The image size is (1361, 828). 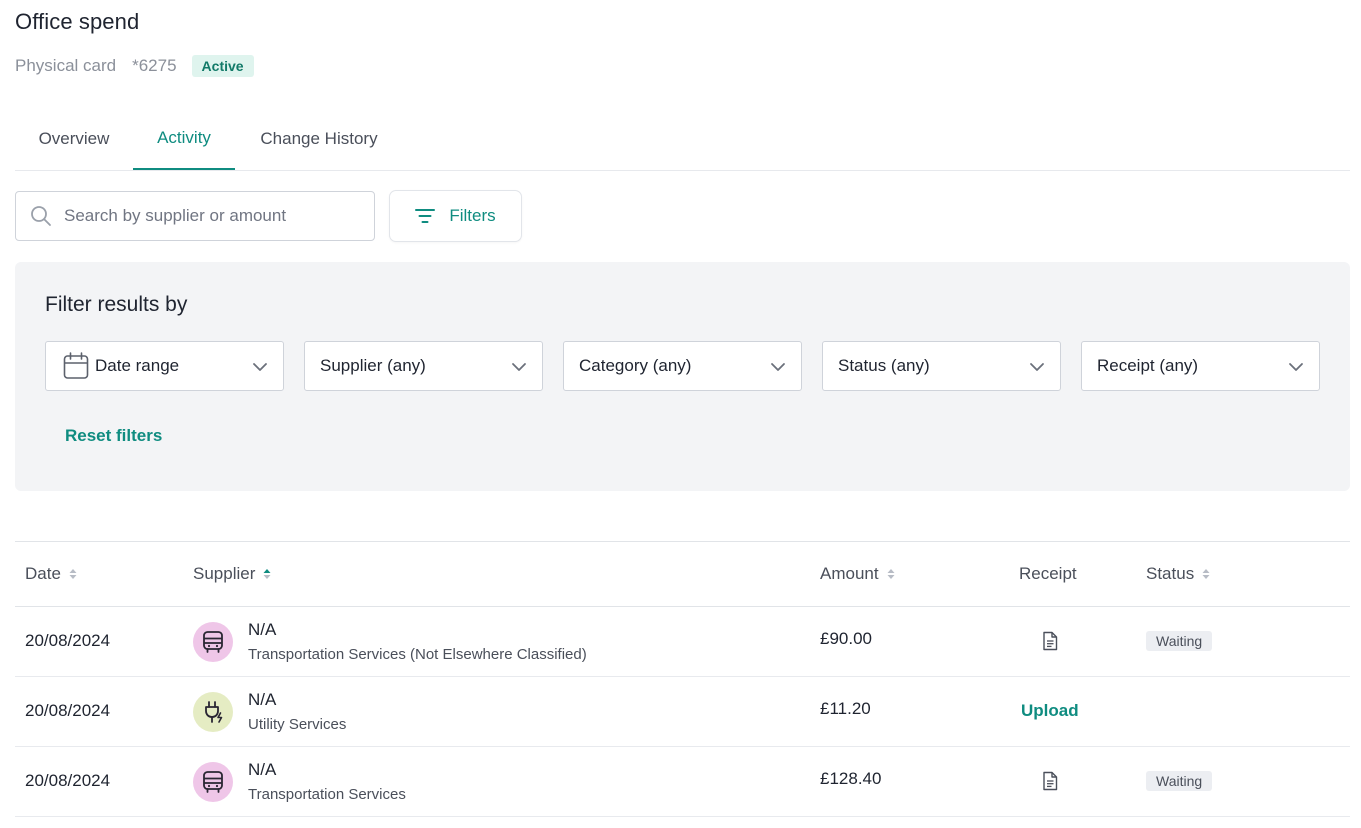 What do you see at coordinates (267, 574) in the screenshot?
I see `sort-ascending-icon` at bounding box center [267, 574].